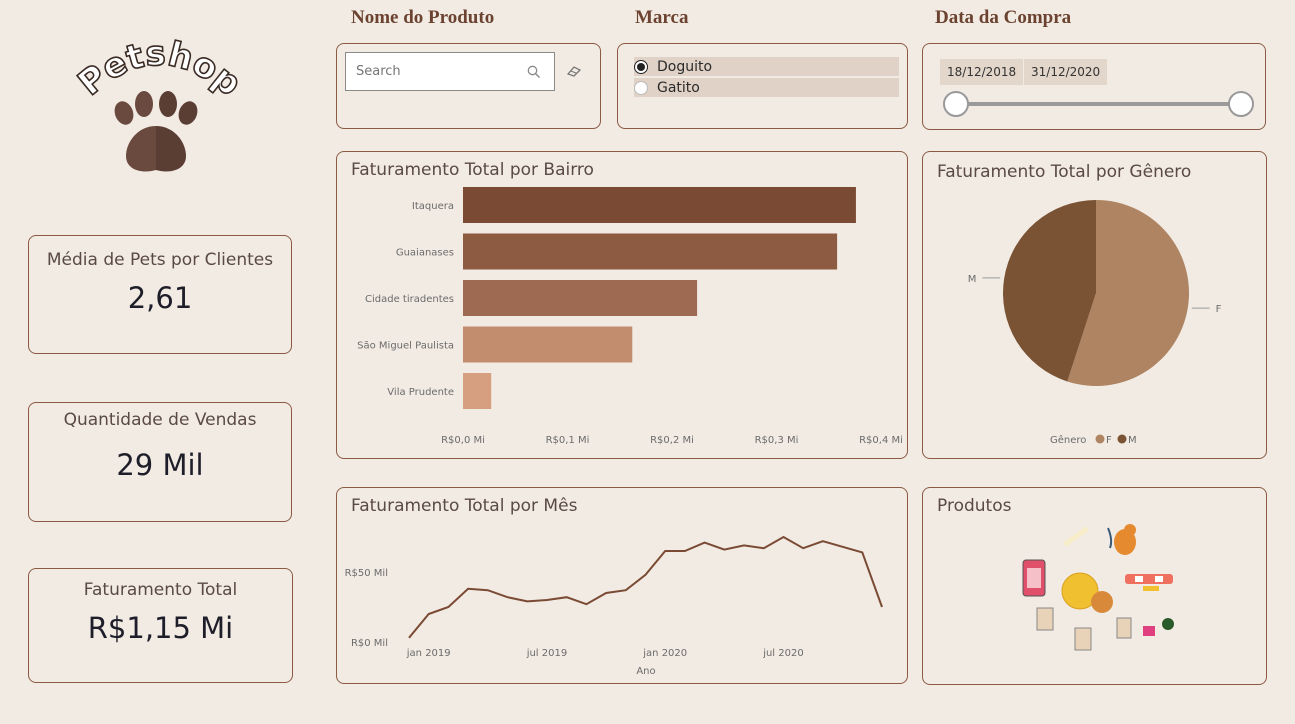 This screenshot has width=1295, height=724. What do you see at coordinates (160, 420) in the screenshot?
I see `kpi-label: Quantidade de Vendas` at bounding box center [160, 420].